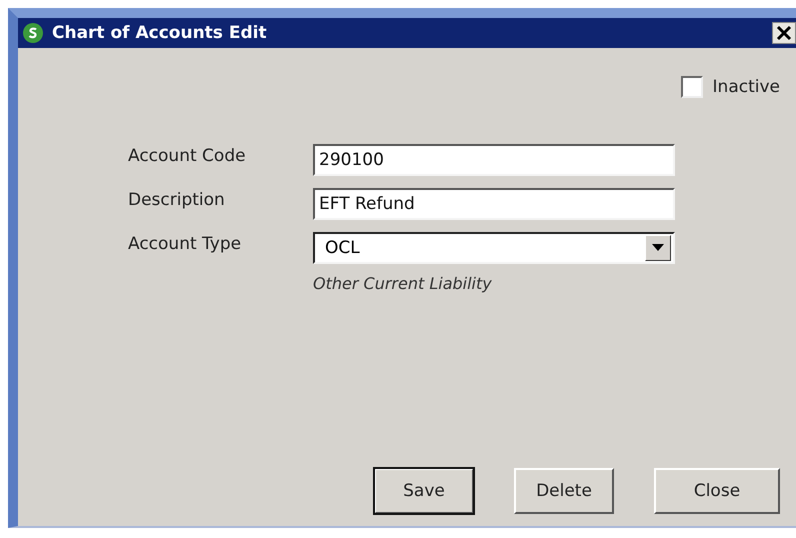  I want to click on field-label: Account Code, so click(187, 155).